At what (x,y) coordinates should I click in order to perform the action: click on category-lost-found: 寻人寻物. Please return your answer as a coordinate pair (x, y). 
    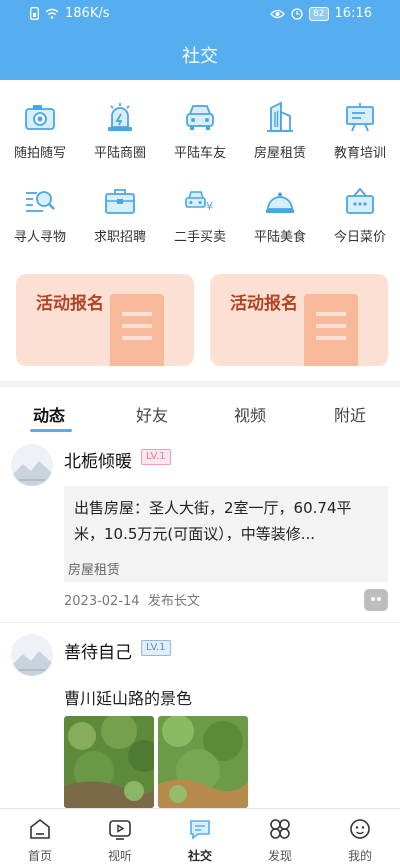
    Looking at the image, I should click on (40, 222).